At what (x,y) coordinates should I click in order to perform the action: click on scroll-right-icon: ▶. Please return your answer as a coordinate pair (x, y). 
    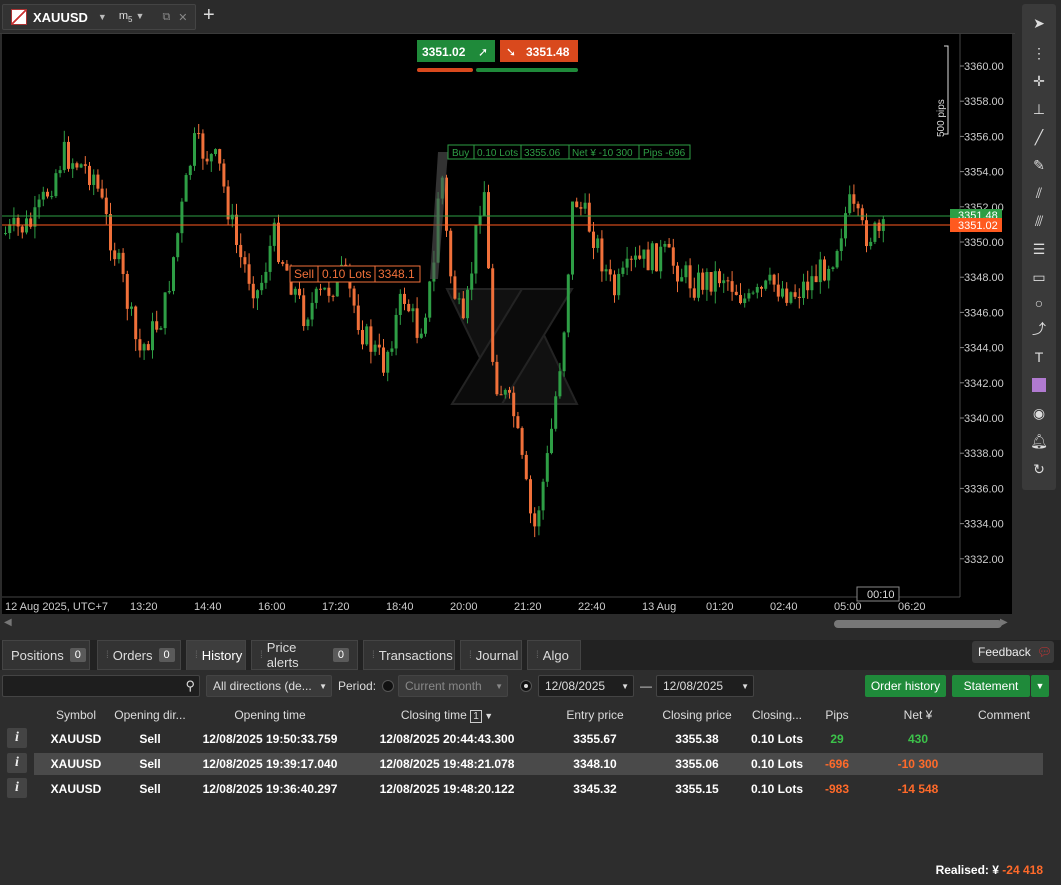
    Looking at the image, I should click on (1004, 622).